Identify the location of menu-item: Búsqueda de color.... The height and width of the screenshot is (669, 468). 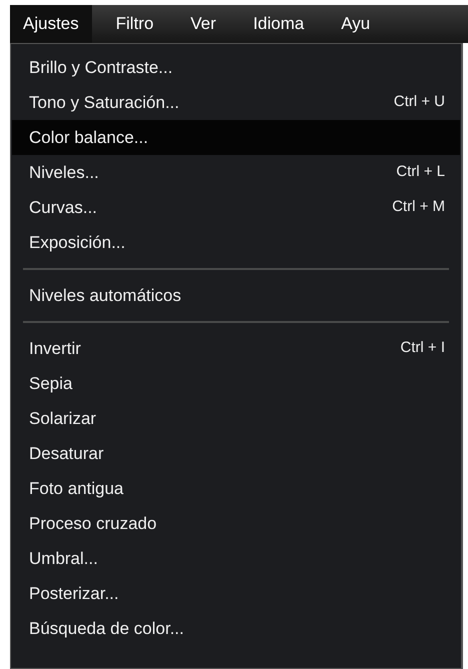
(236, 628).